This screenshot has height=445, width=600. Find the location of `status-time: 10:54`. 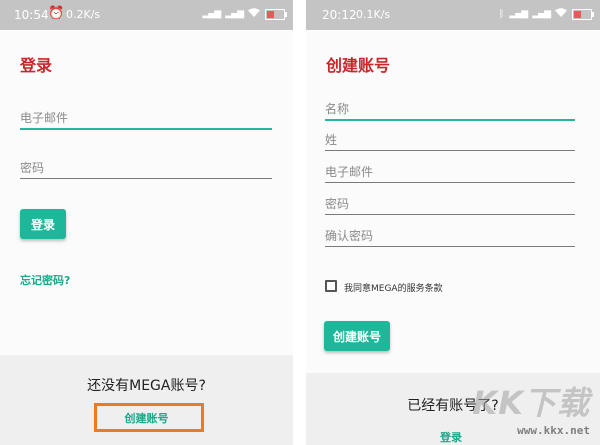

status-time: 10:54 is located at coordinates (31, 15).